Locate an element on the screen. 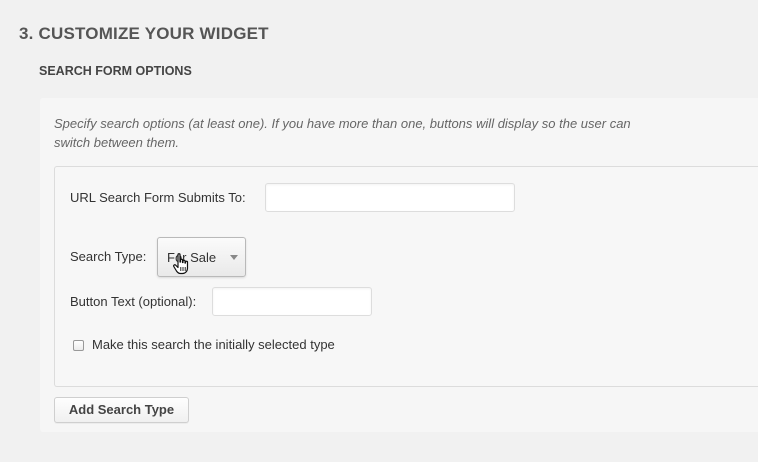 The height and width of the screenshot is (462, 758). search-type-select: For Sale is located at coordinates (201, 257).